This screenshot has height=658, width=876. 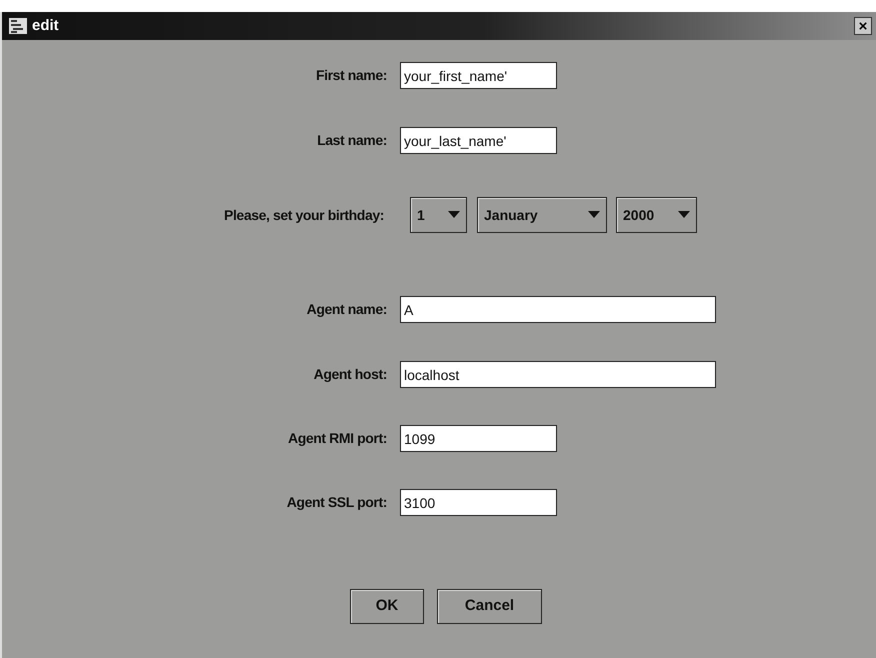 I want to click on text-field: your_first_name', so click(x=478, y=75).